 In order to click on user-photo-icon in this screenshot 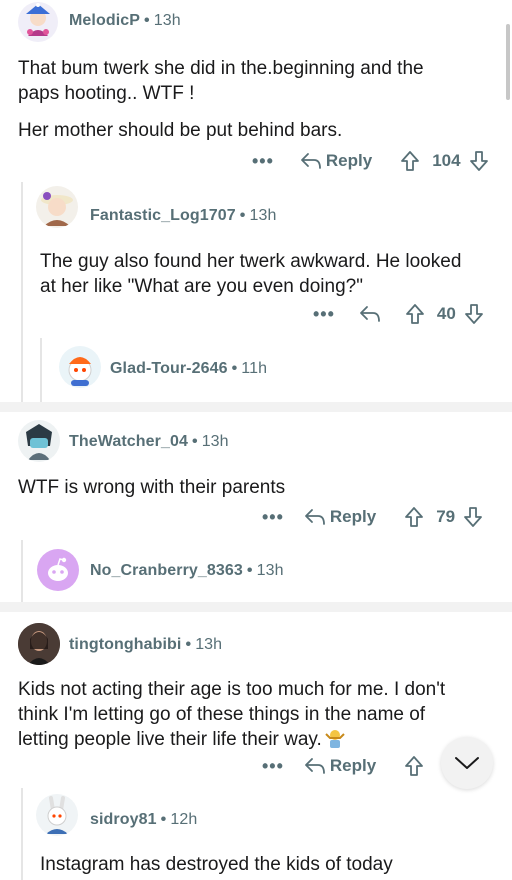, I will do `click(39, 644)`.